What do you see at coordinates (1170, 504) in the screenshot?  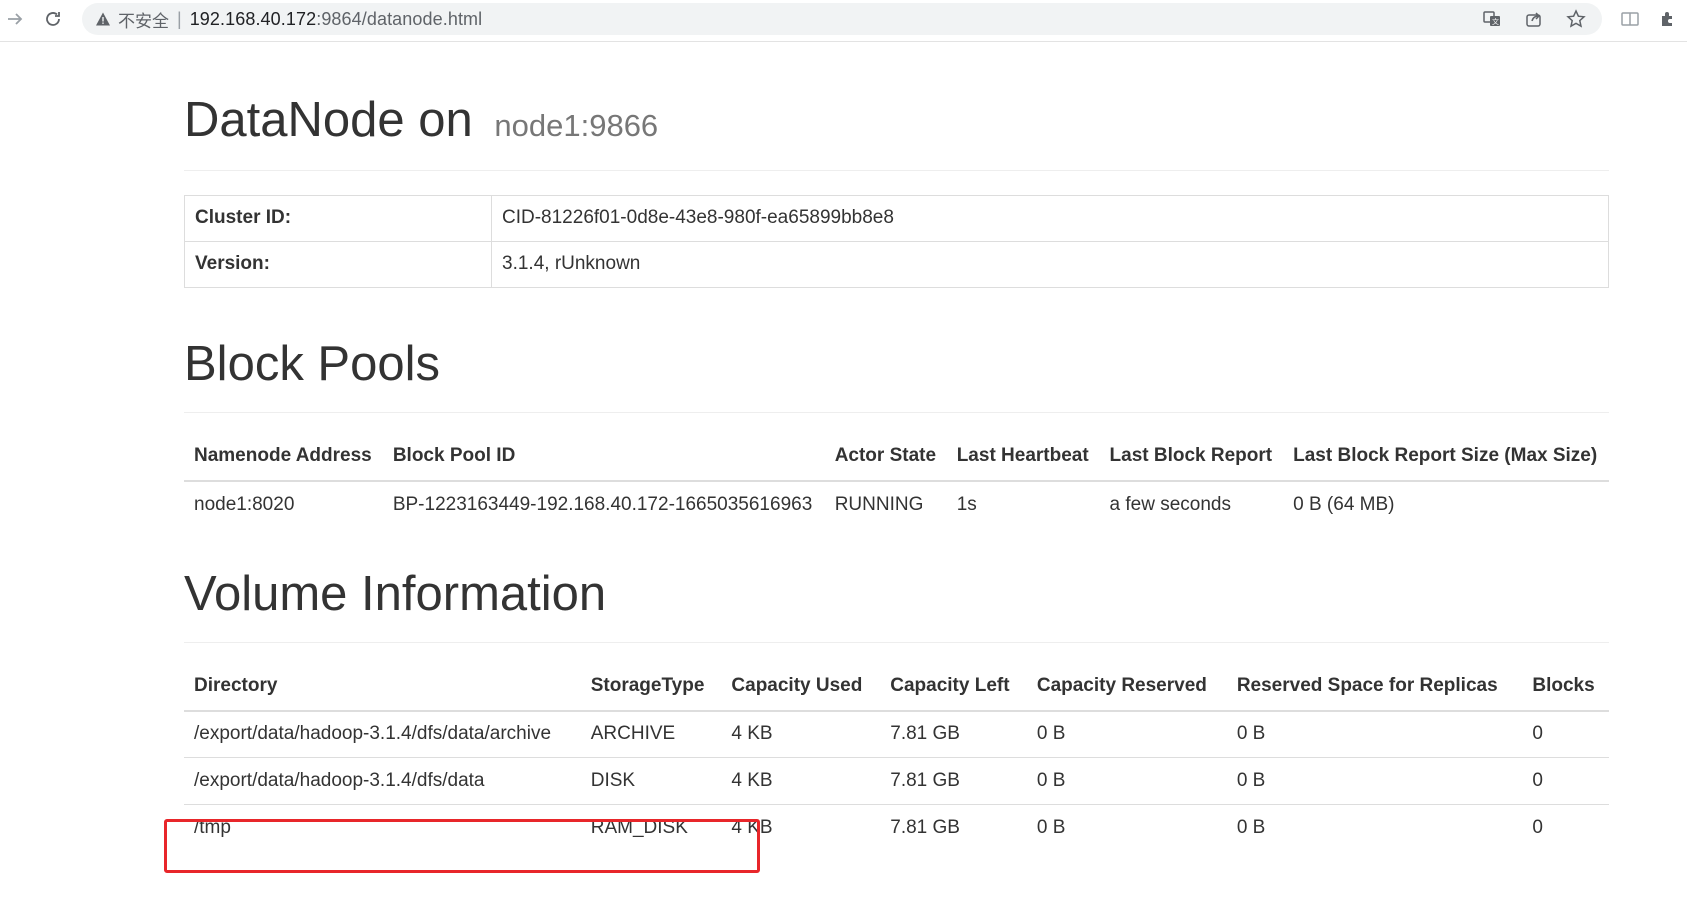 I see `cell-last-block-report: a few seconds` at bounding box center [1170, 504].